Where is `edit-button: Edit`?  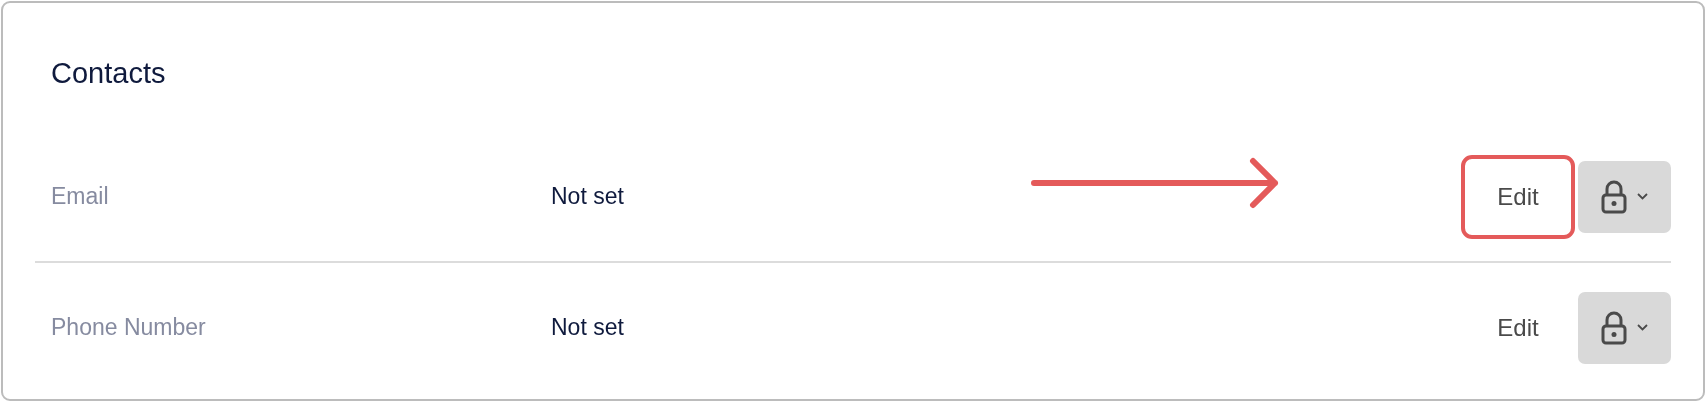 edit-button: Edit is located at coordinates (1518, 196).